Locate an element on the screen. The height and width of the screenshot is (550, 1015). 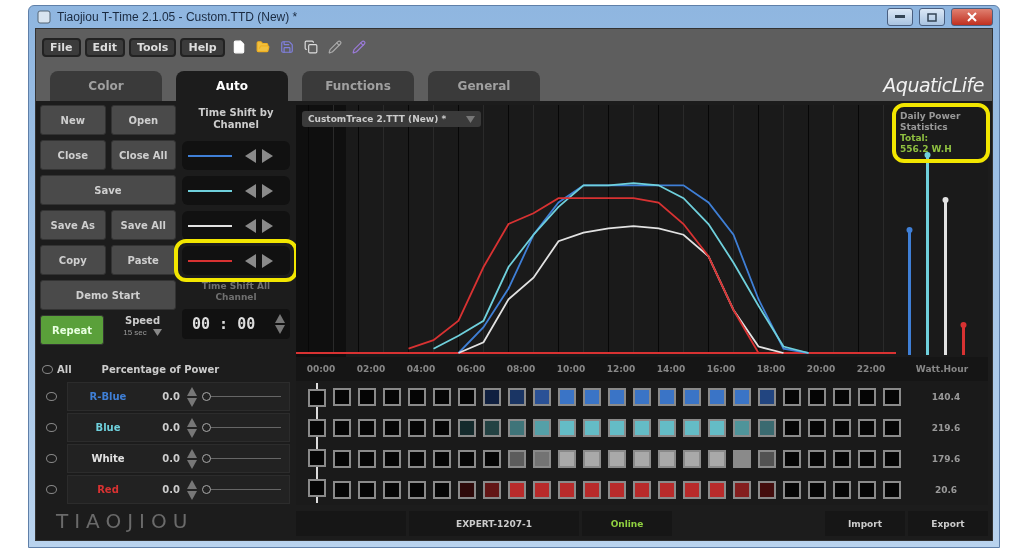
panel-button: Save is located at coordinates (108, 190).